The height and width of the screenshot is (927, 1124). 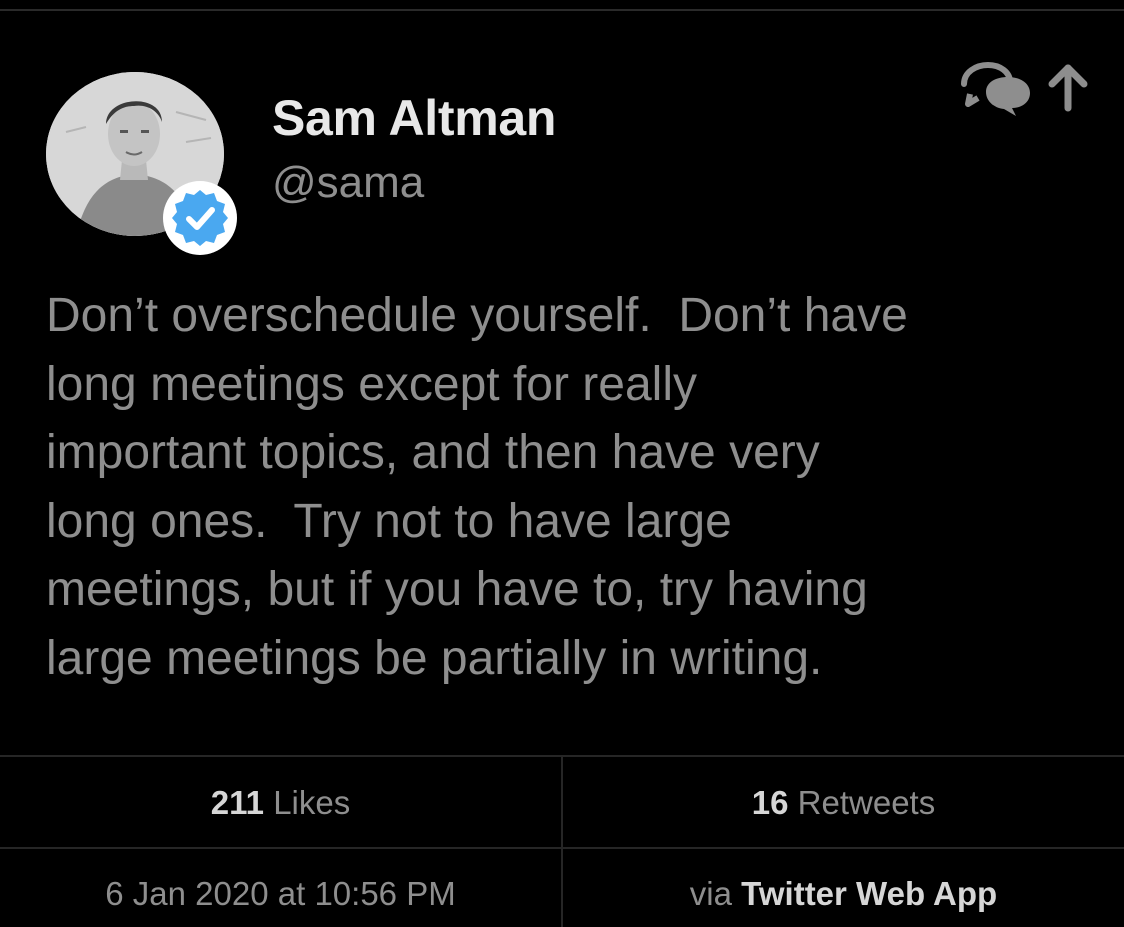 I want to click on tweet-line: large meetings be partially in writing., so click(x=434, y=658).